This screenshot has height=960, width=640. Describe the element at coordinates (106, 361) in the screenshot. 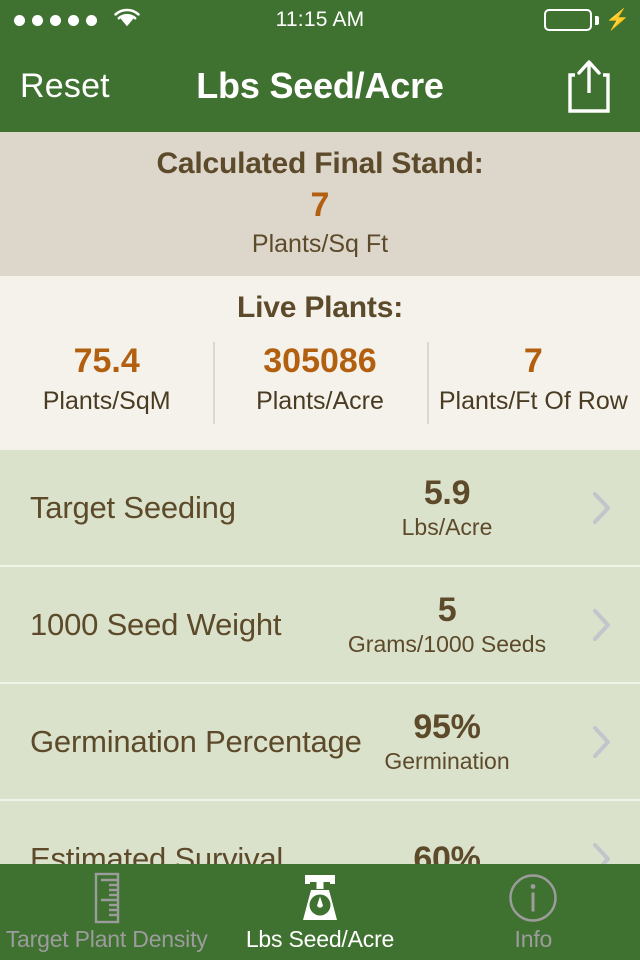

I see `live-plants-value: 75.4` at that location.